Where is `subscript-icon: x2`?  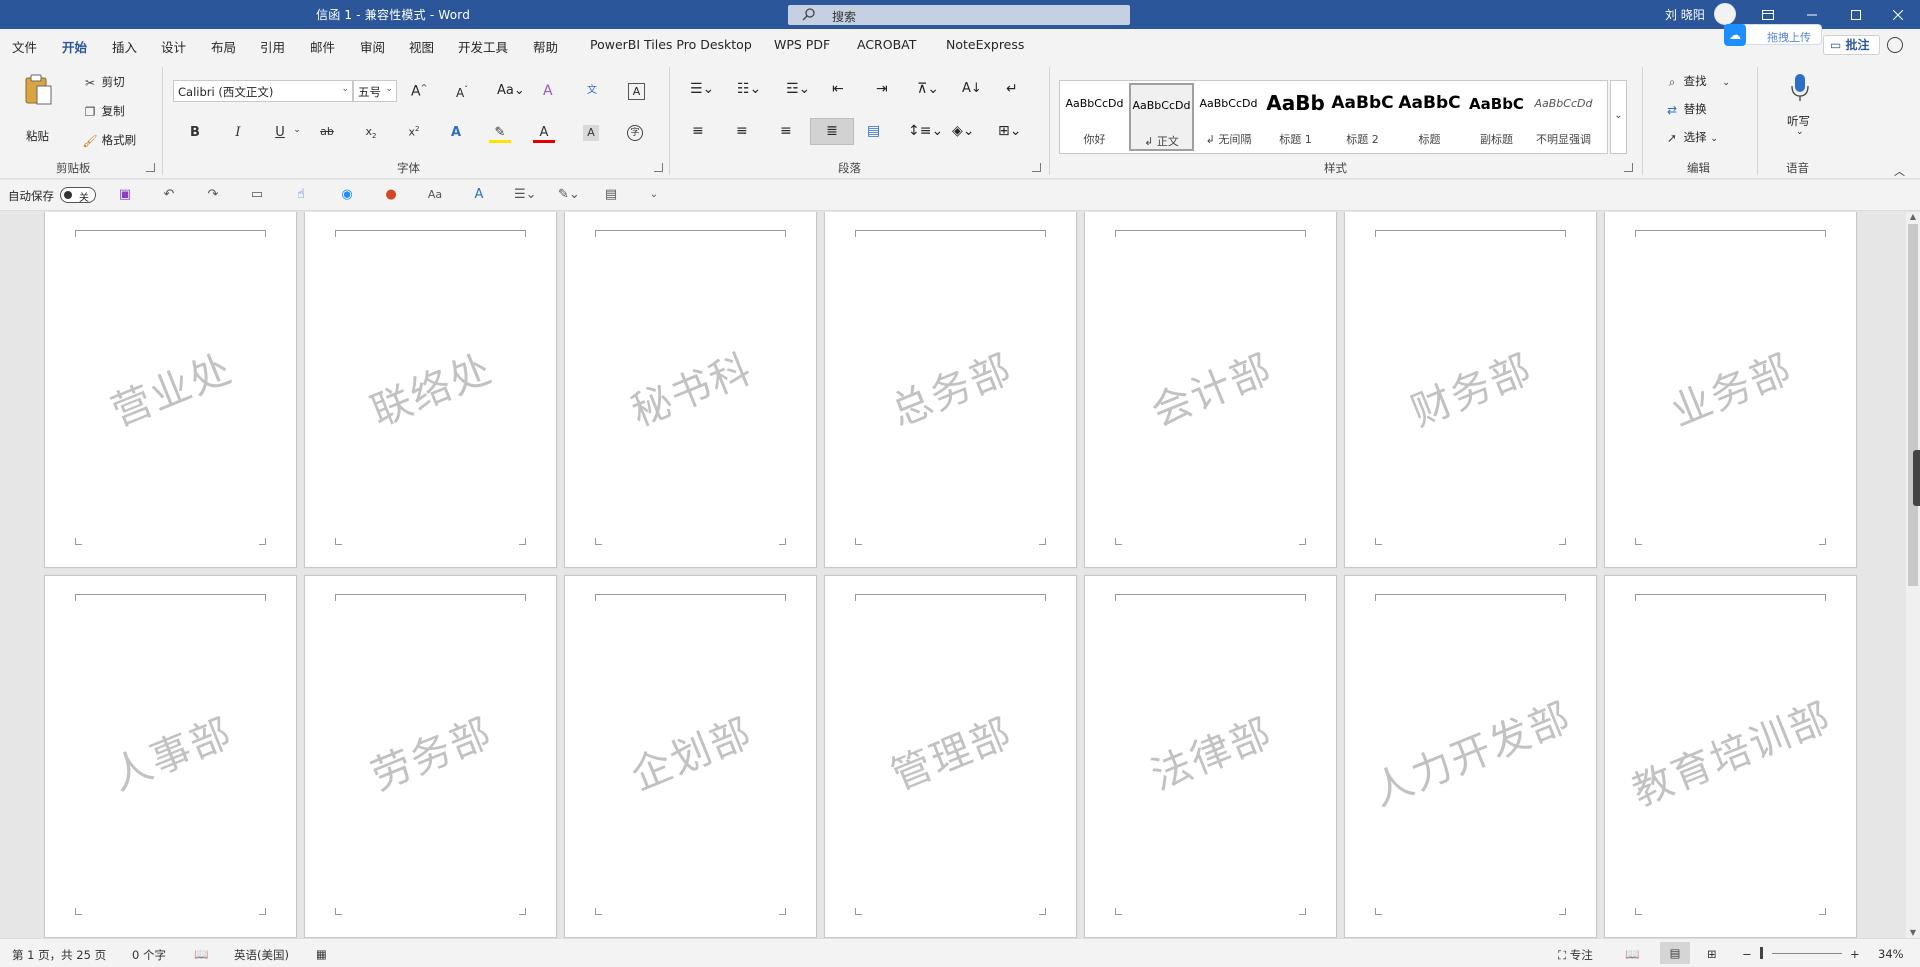 subscript-icon: x2 is located at coordinates (371, 132).